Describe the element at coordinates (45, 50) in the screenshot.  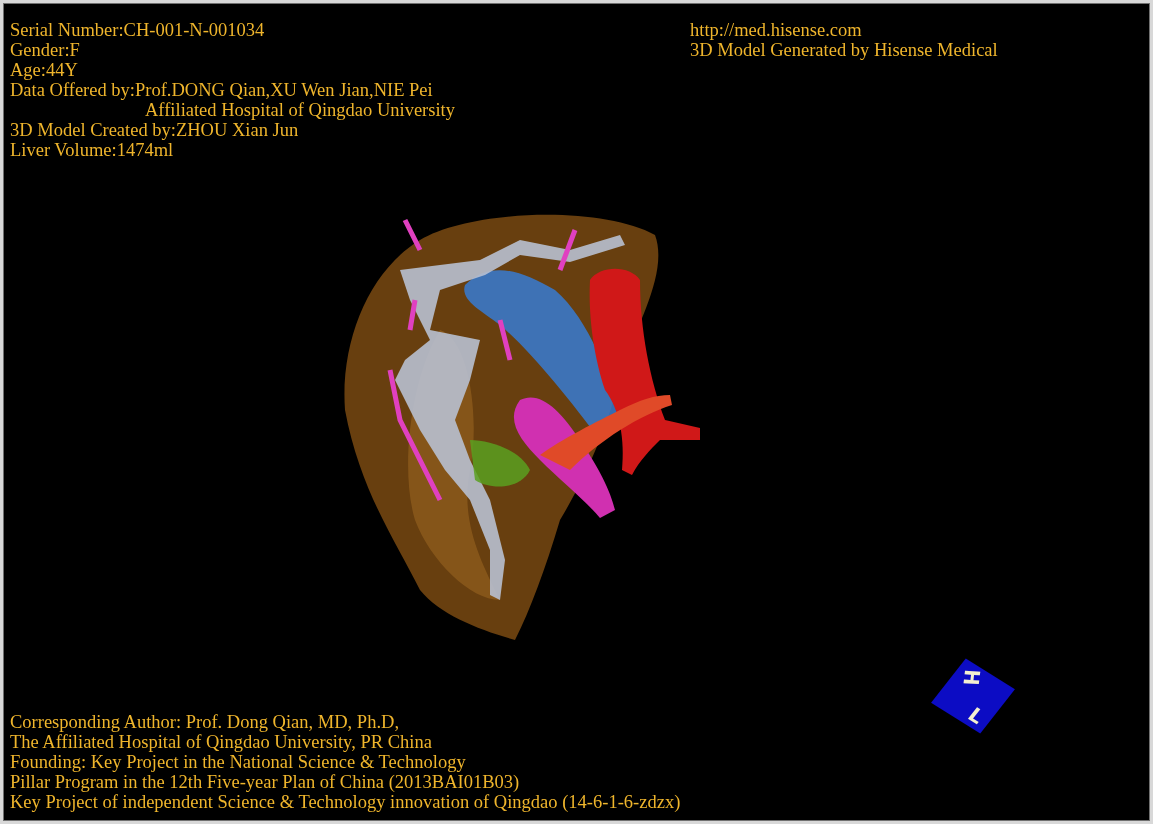
I see `info-text: Gender:F` at that location.